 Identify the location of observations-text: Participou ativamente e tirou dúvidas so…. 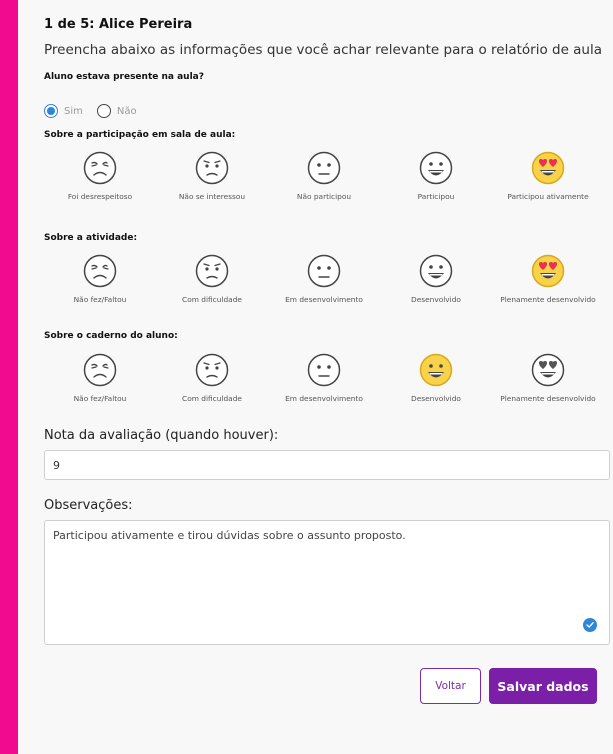
(229, 535).